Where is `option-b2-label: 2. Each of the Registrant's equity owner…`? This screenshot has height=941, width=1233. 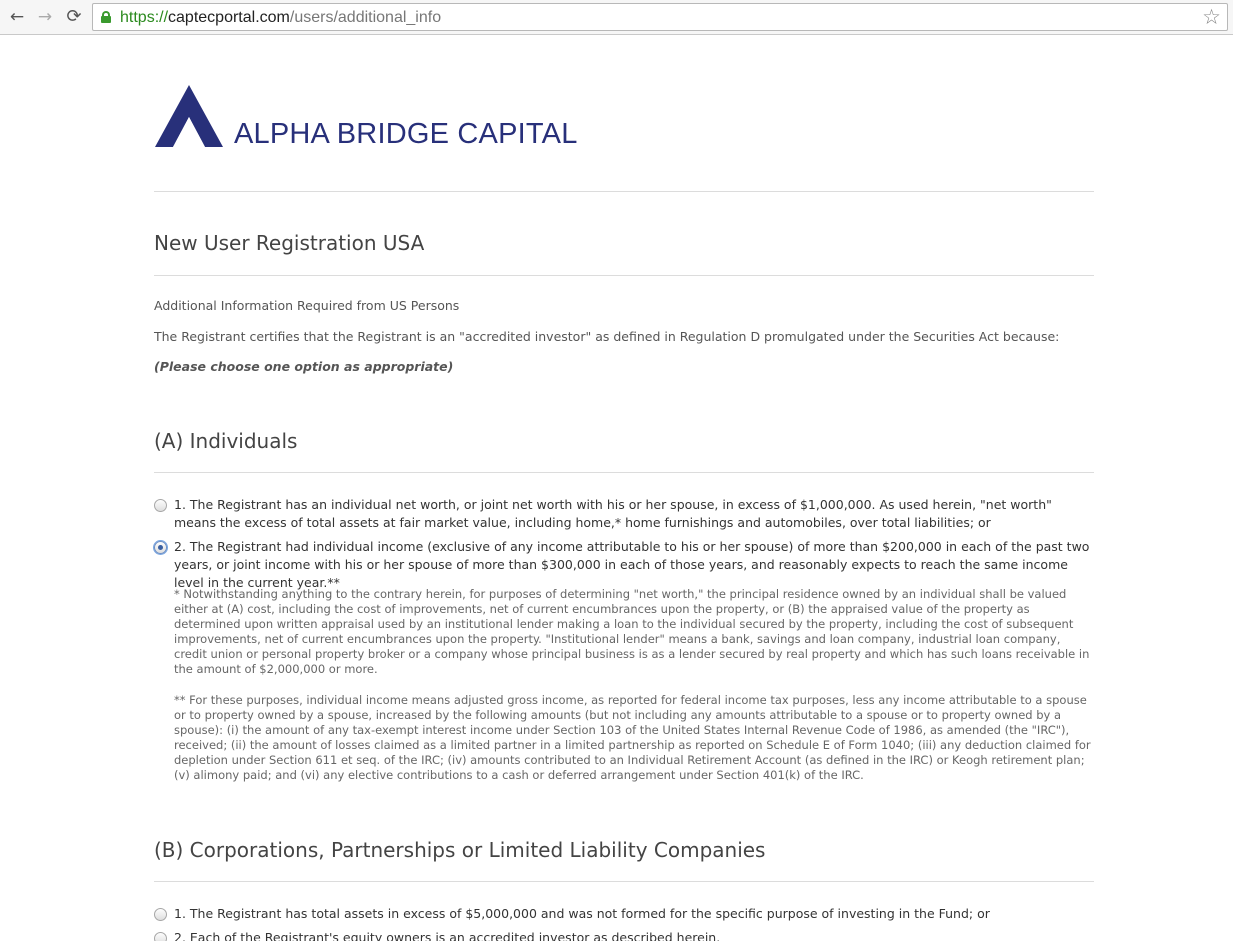 option-b2-label: 2. Each of the Registrant's equity owner… is located at coordinates (447, 935).